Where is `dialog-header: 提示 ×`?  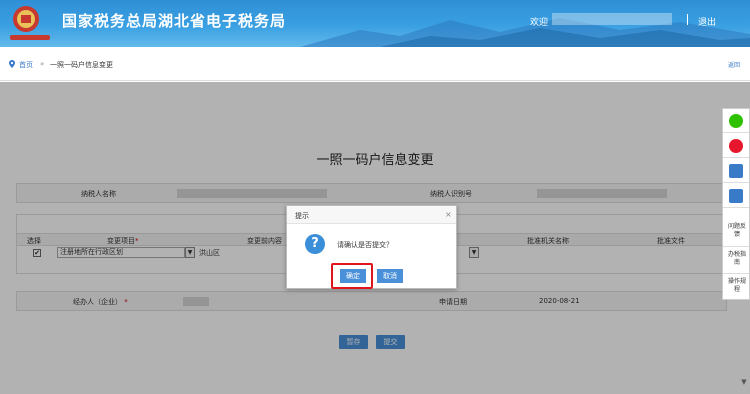 dialog-header: 提示 × is located at coordinates (371, 215).